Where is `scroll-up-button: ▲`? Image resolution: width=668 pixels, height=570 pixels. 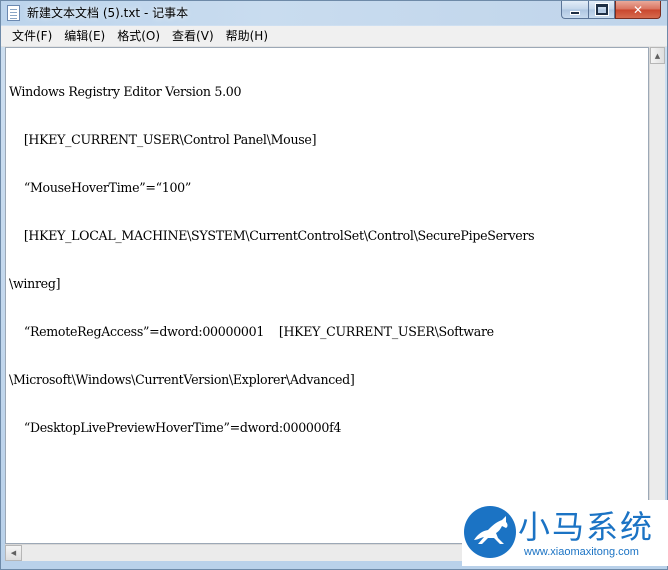
scroll-up-button: ▲ is located at coordinates (657, 55).